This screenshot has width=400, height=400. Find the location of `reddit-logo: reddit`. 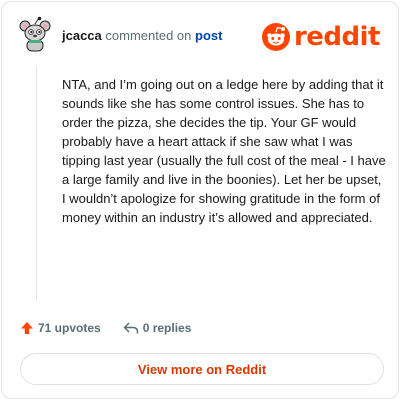

reddit-logo: reddit is located at coordinates (321, 37).